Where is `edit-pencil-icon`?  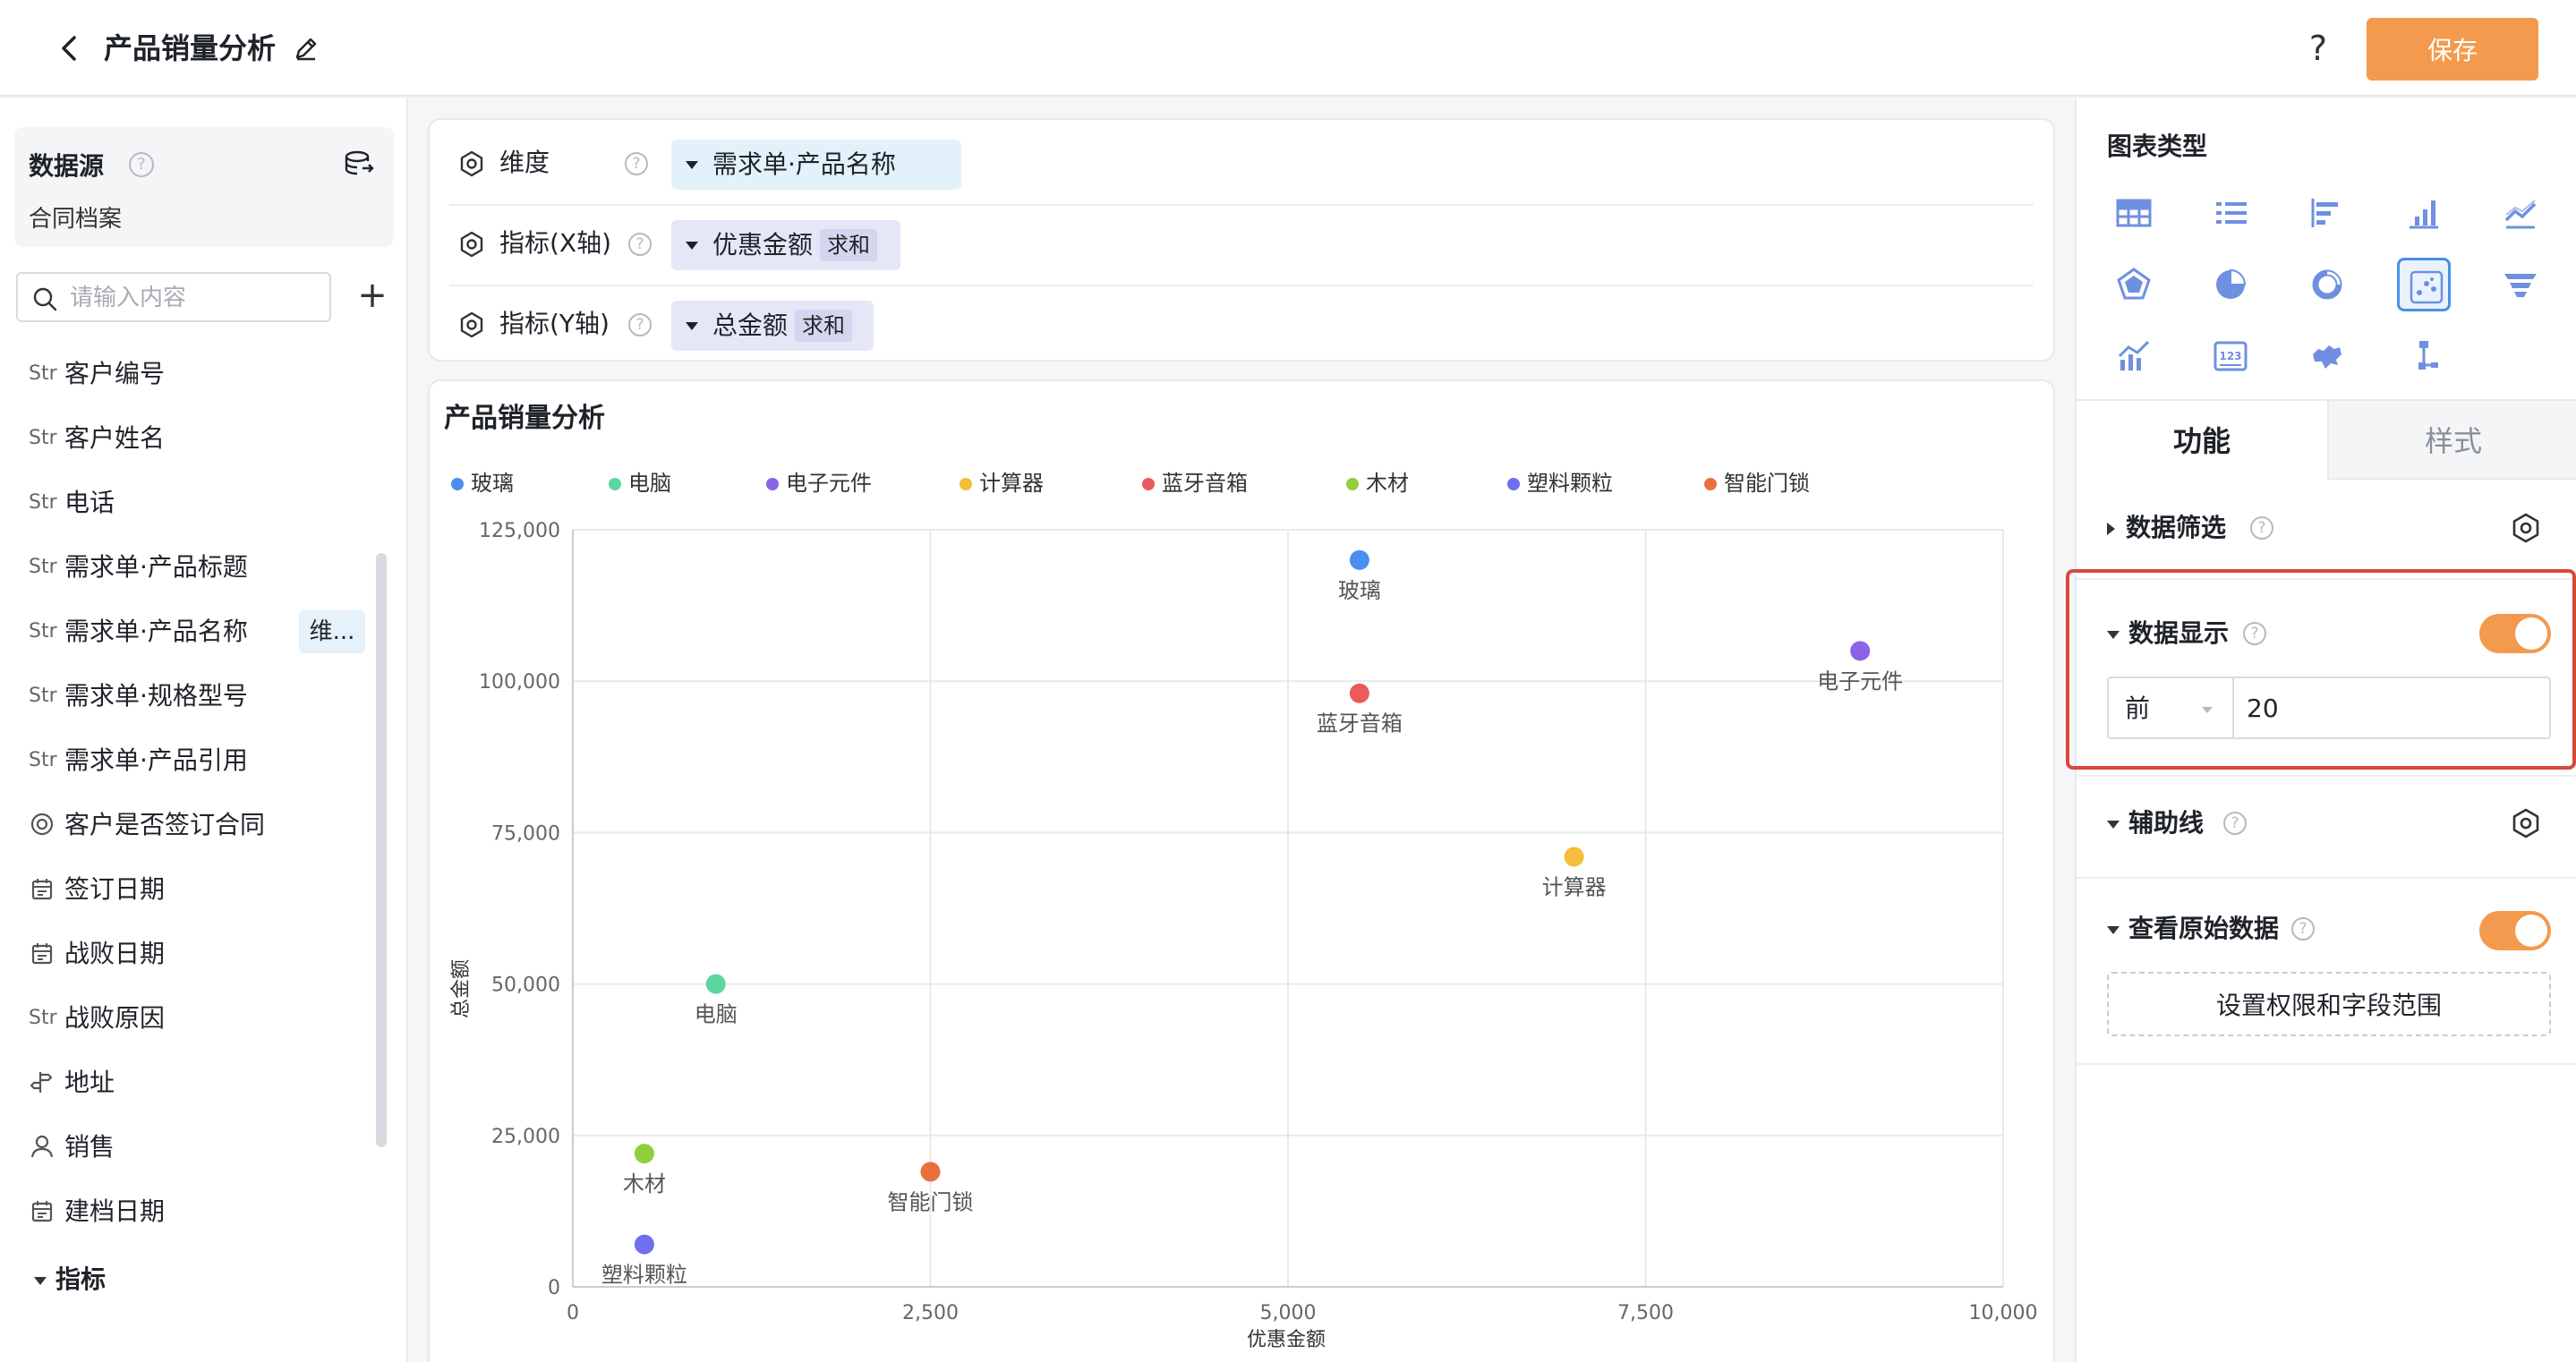
edit-pencil-icon is located at coordinates (306, 49).